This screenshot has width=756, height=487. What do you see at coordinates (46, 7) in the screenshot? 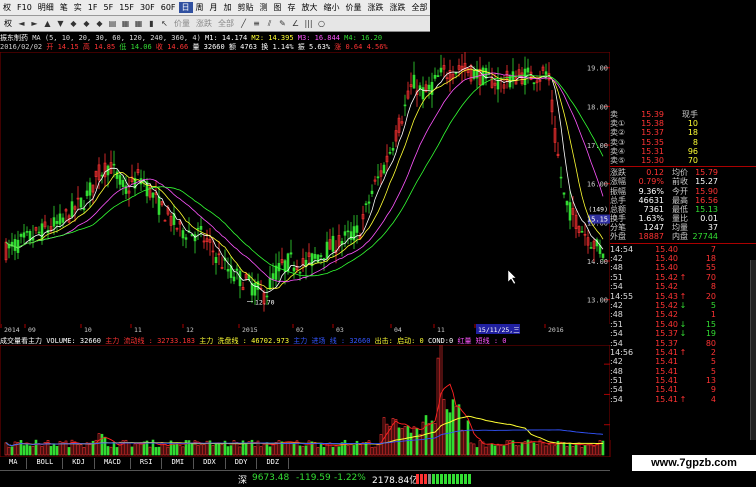
I see `menu-item: 明细` at bounding box center [46, 7].